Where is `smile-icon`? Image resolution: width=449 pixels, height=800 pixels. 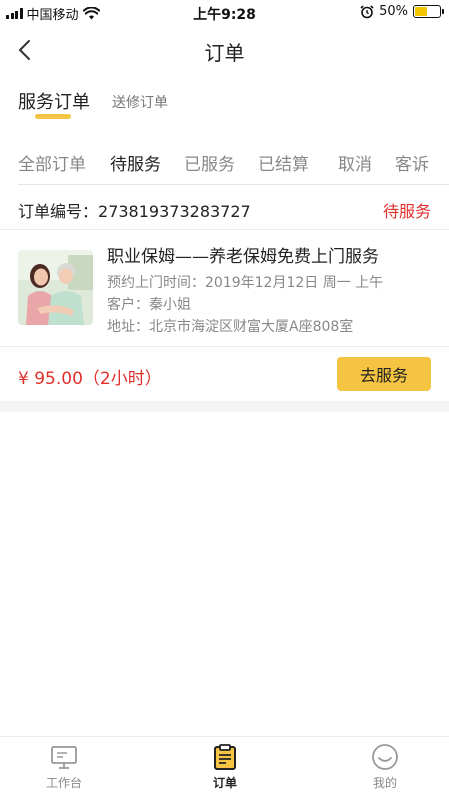
smile-icon is located at coordinates (385, 757).